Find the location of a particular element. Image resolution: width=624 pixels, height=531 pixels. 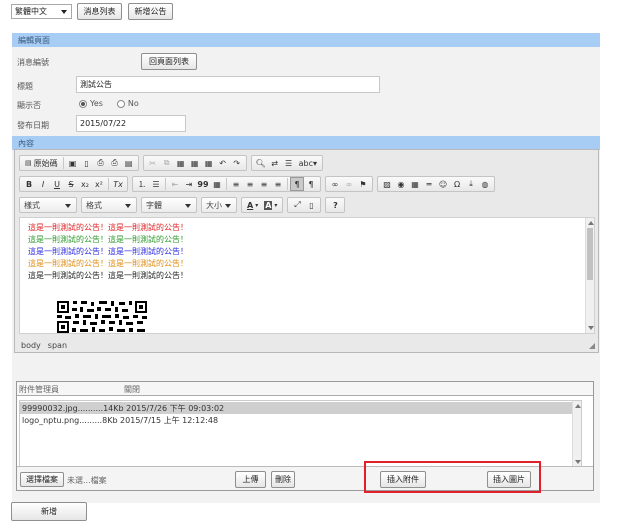

align-center-icon: ≡ is located at coordinates (250, 184).